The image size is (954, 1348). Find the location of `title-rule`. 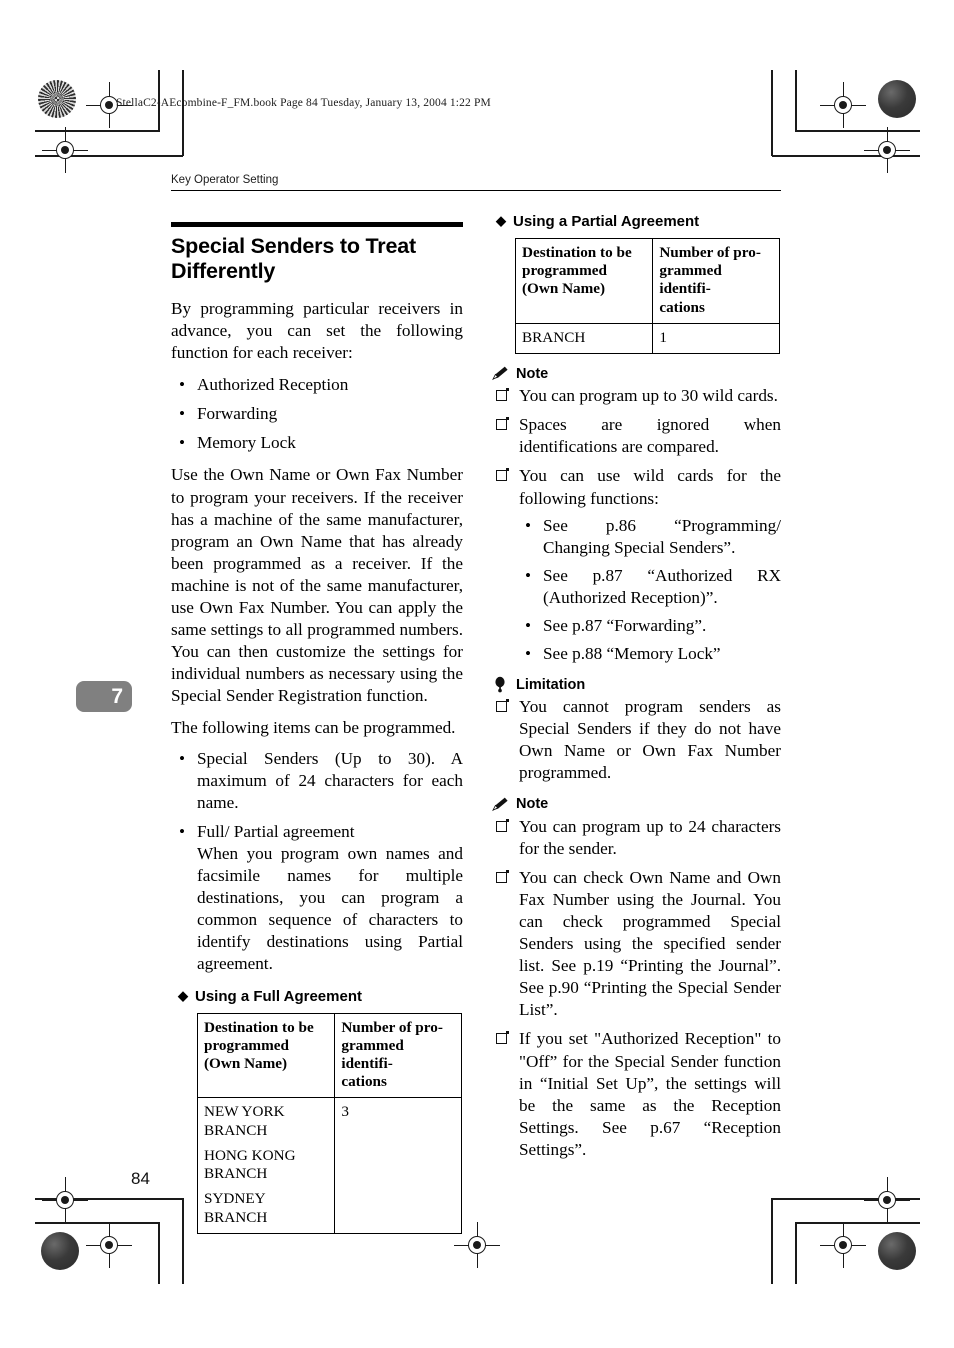

title-rule is located at coordinates (317, 224).